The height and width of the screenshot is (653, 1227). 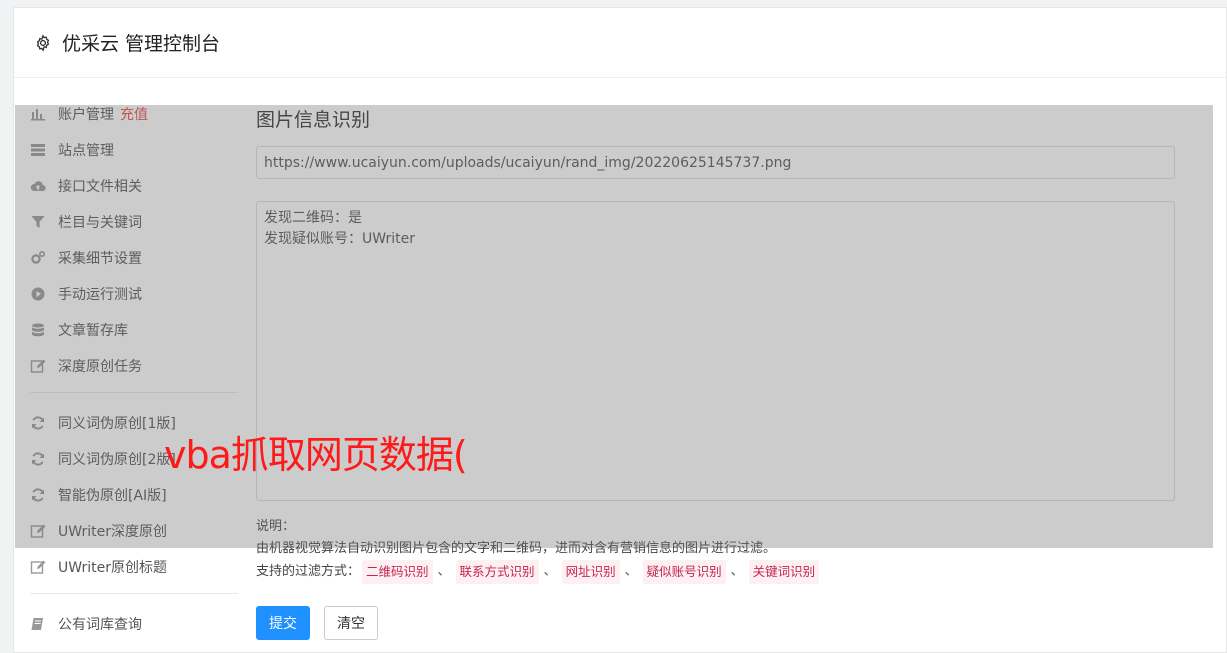 What do you see at coordinates (112, 532) in the screenshot?
I see `sidebar-item-label: UWriter深度原创` at bounding box center [112, 532].